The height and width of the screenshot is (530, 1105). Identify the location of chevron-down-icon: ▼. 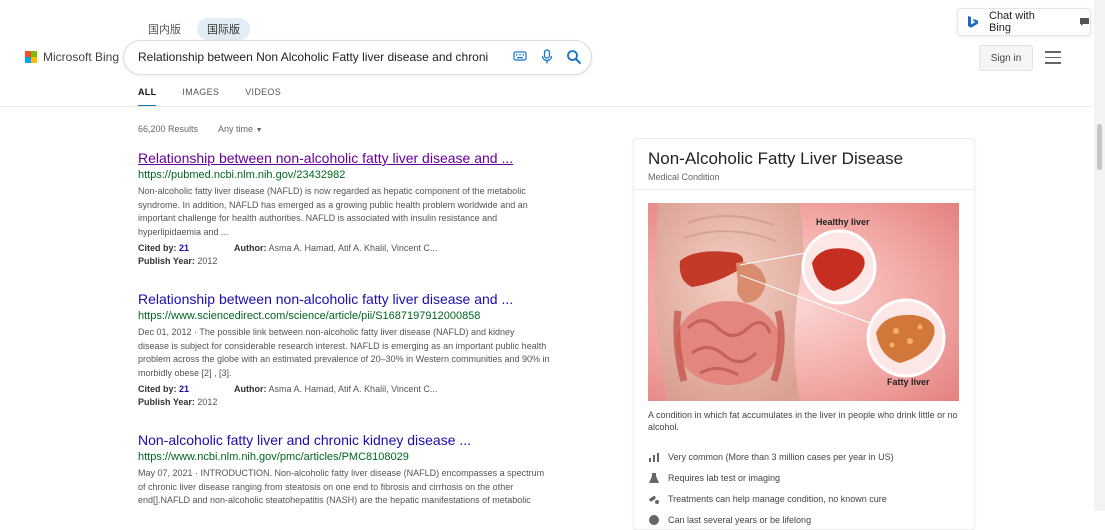
(259, 130).